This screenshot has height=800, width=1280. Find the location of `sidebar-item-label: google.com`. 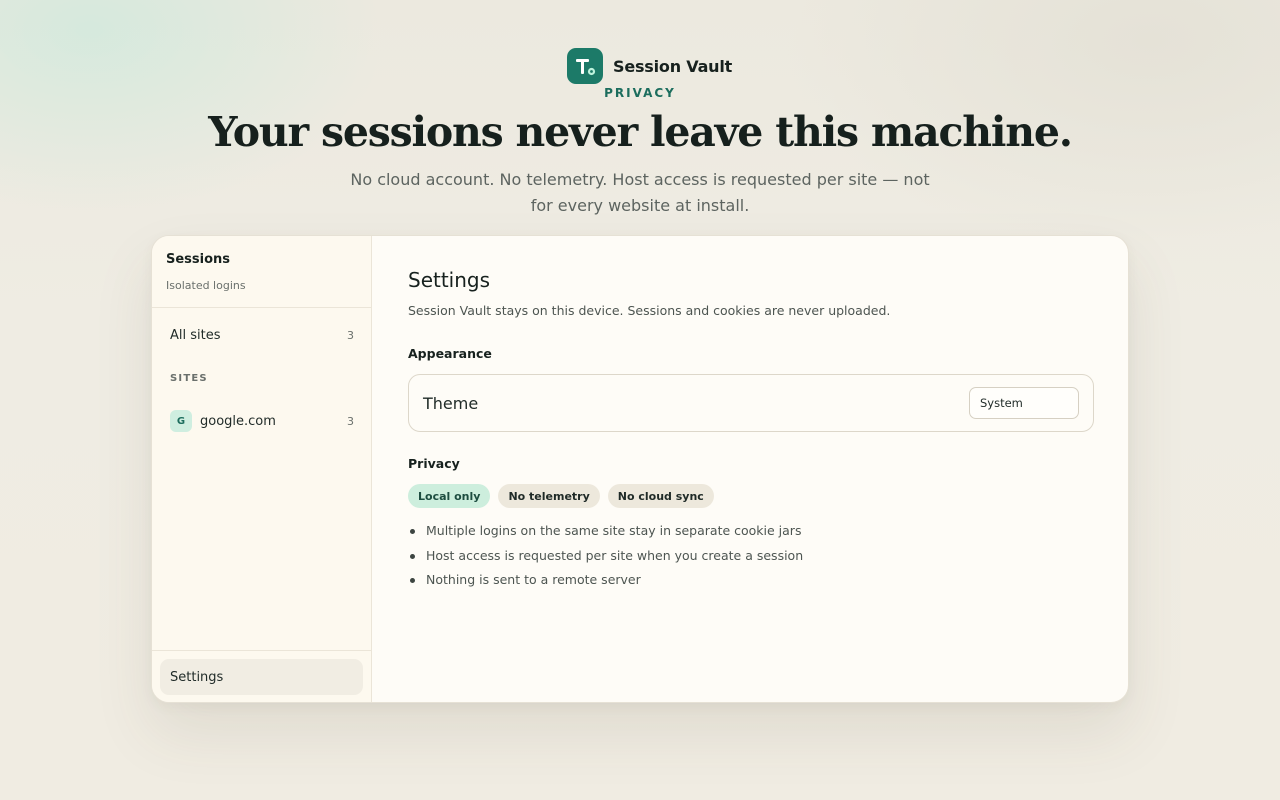

sidebar-item-label: google.com is located at coordinates (238, 421).